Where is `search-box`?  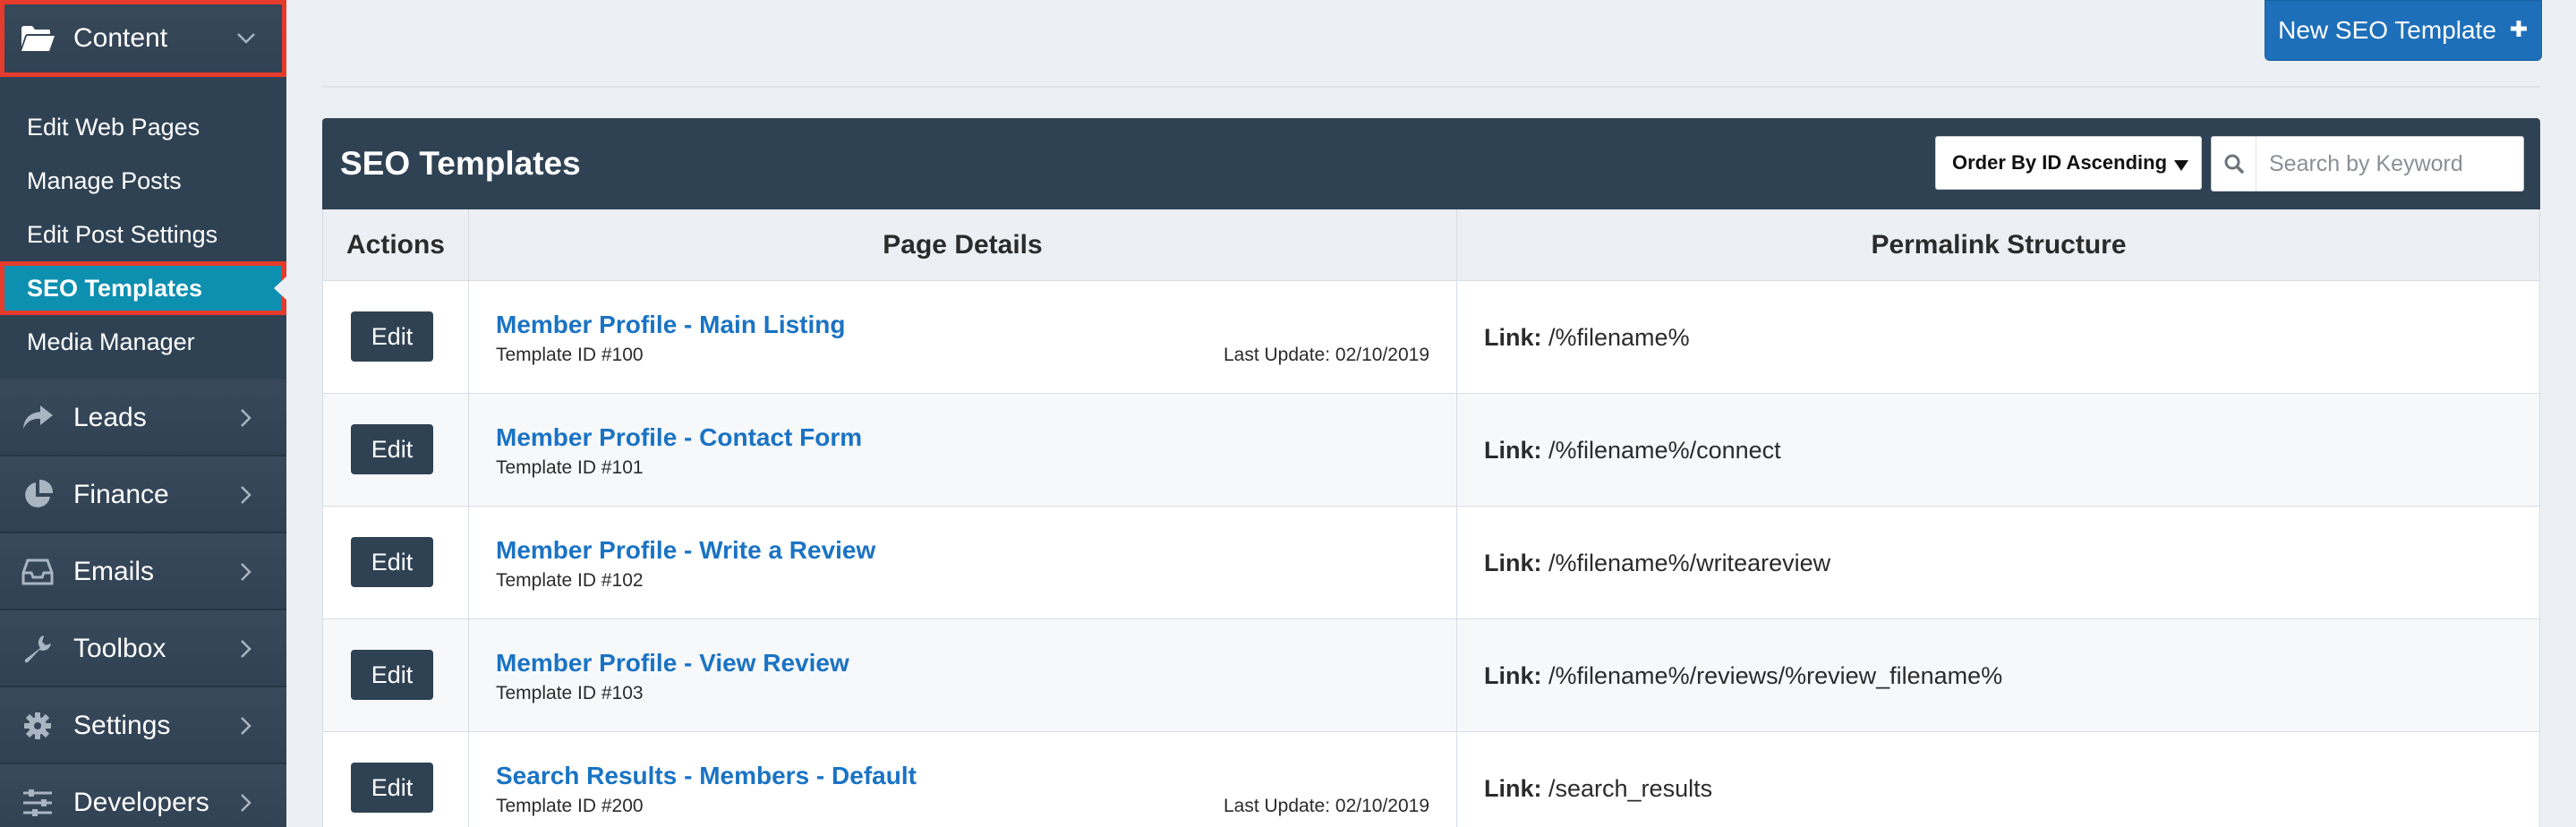 search-box is located at coordinates (2367, 164).